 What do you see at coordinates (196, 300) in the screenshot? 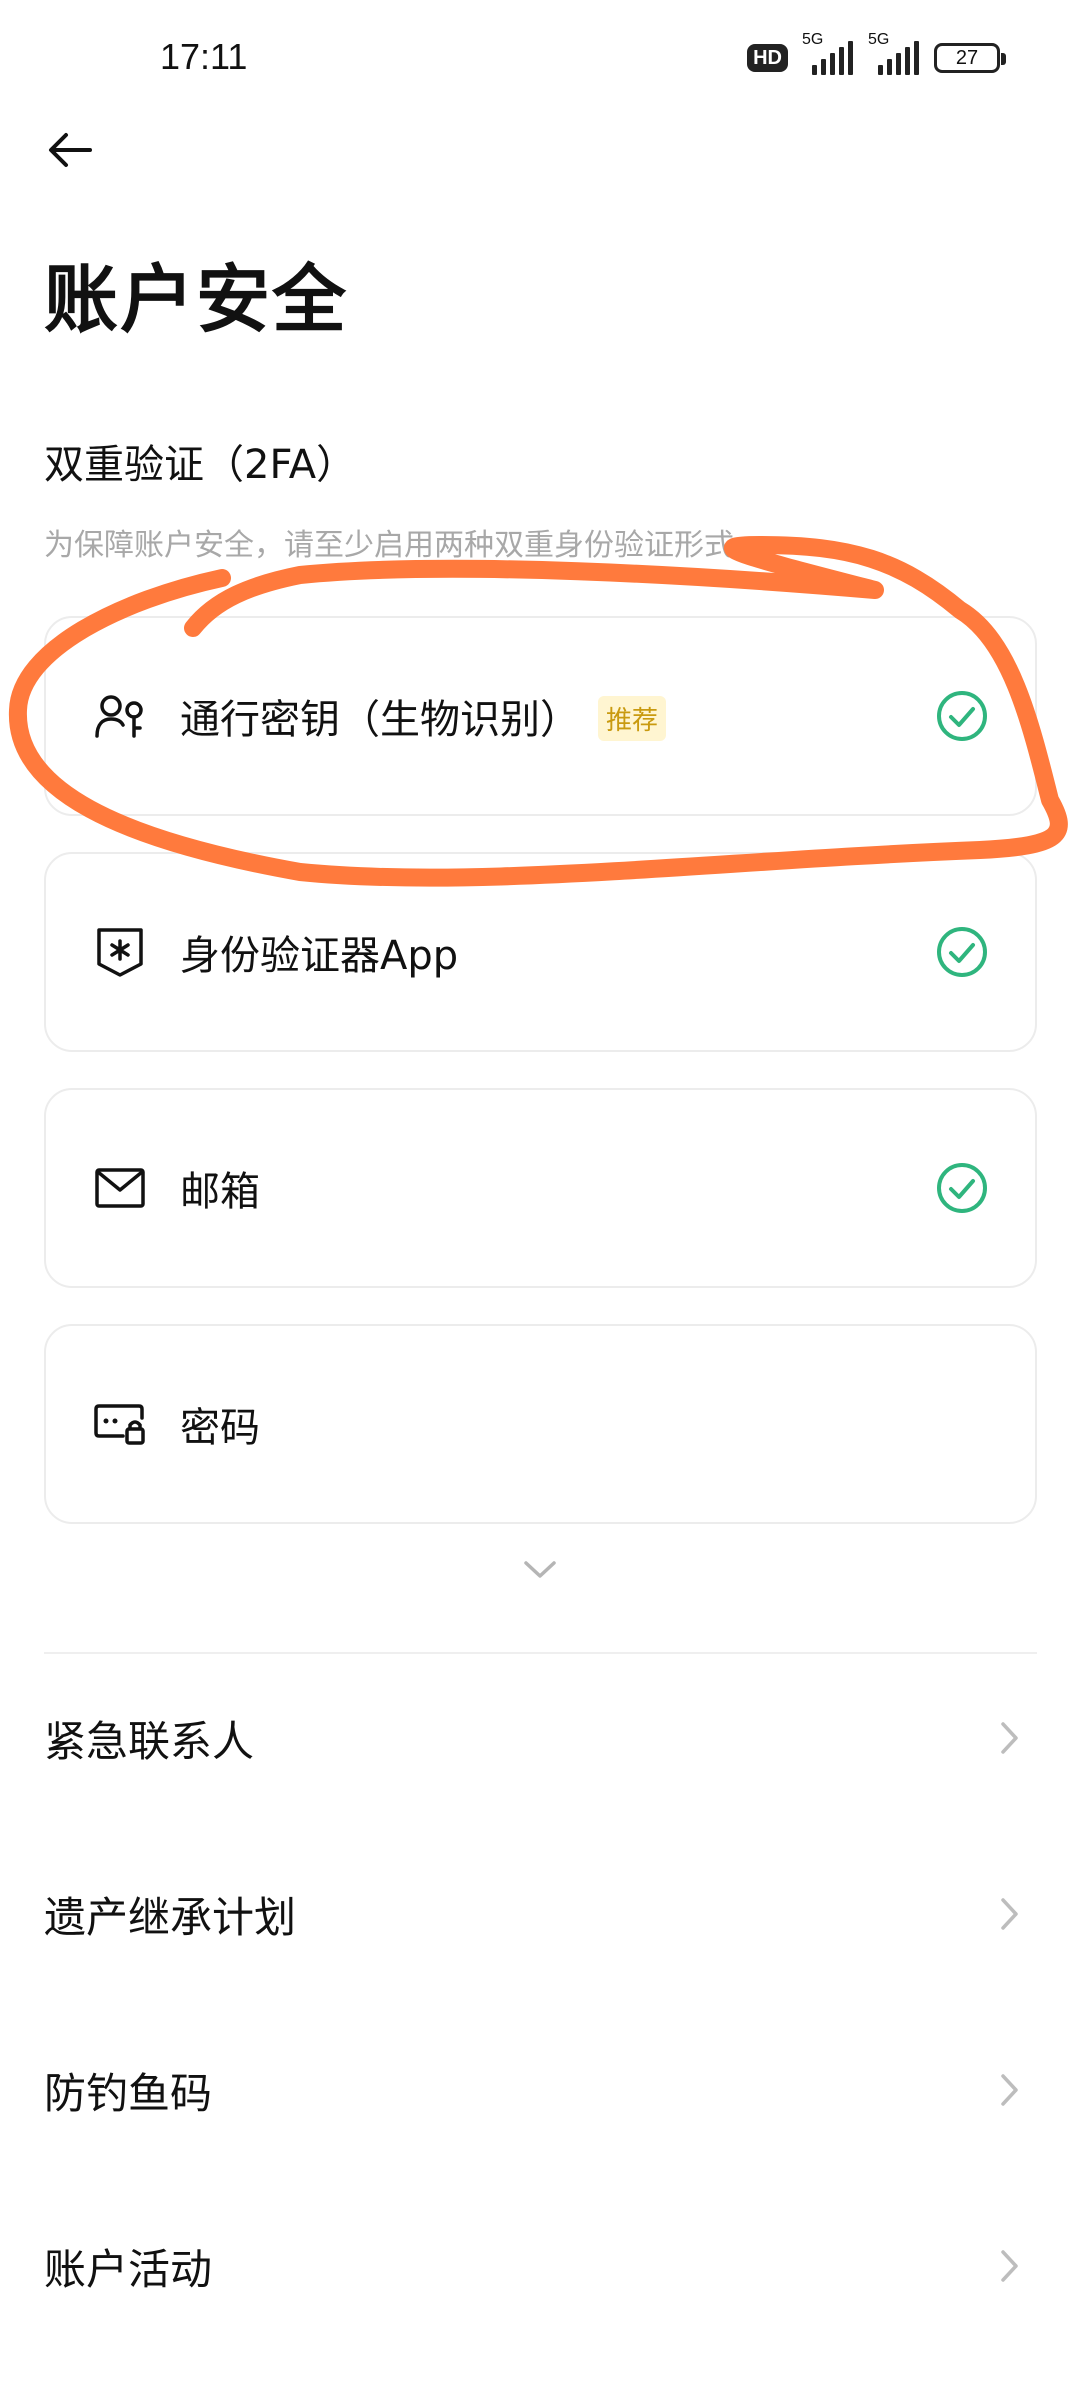
I see `page-title: 账户安全` at bounding box center [196, 300].